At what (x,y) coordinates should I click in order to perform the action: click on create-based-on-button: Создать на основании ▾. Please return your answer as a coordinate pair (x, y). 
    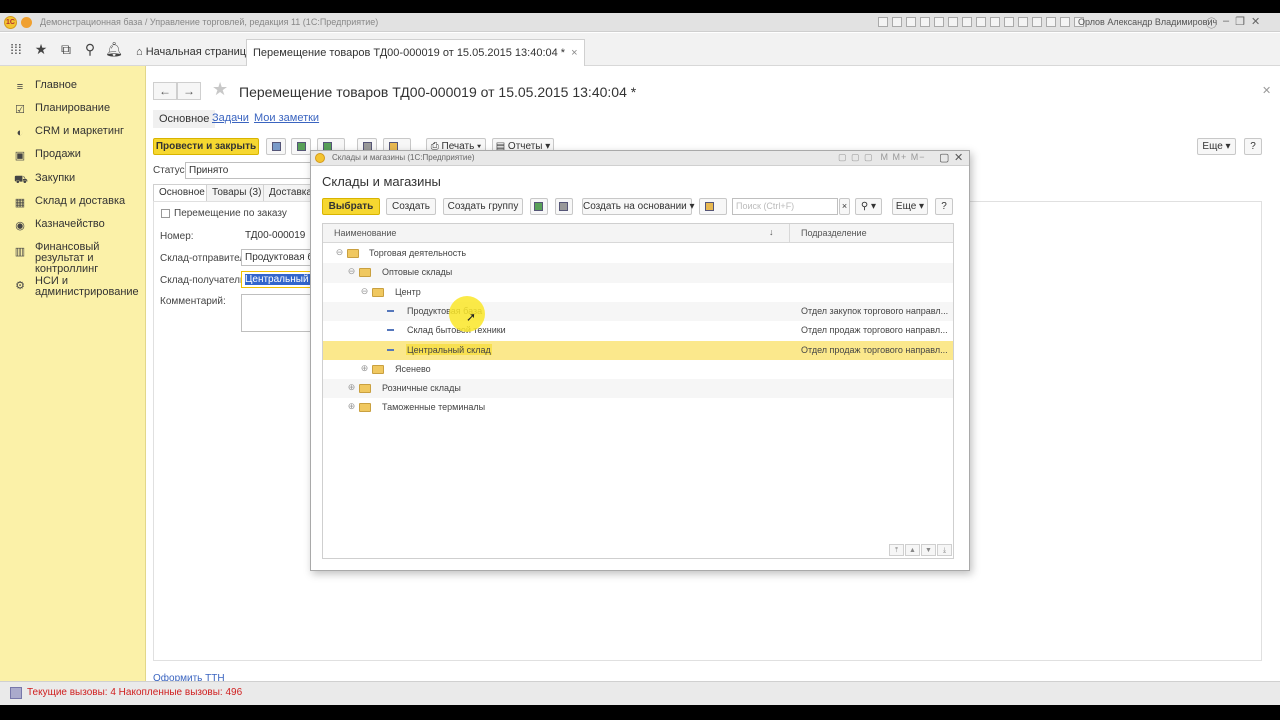
    Looking at the image, I should click on (638, 206).